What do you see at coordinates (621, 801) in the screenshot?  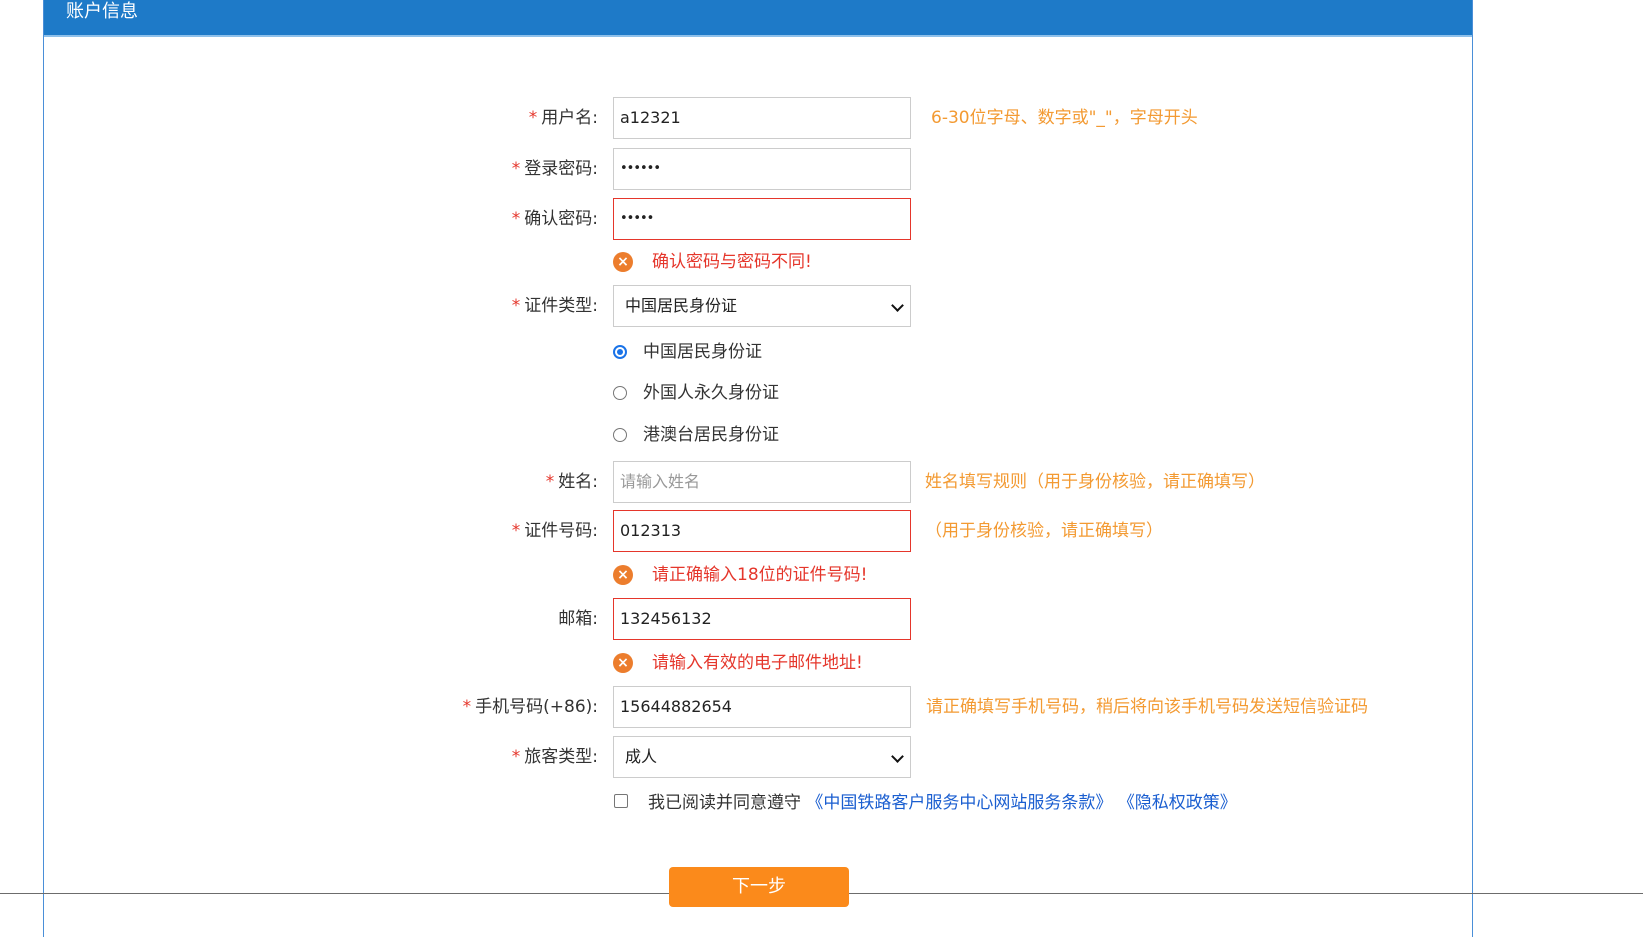 I see `agreement-checkbox` at bounding box center [621, 801].